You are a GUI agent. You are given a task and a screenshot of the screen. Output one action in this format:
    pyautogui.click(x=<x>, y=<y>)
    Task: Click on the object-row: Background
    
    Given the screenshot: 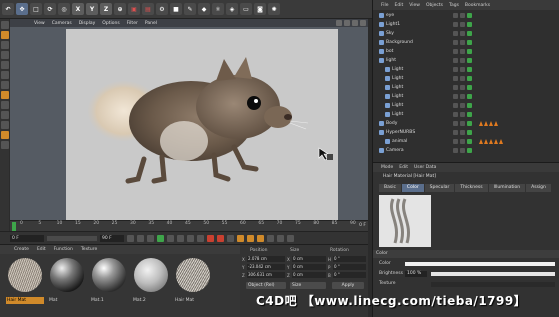 What is the action you would take?
    pyautogui.click(x=466, y=43)
    